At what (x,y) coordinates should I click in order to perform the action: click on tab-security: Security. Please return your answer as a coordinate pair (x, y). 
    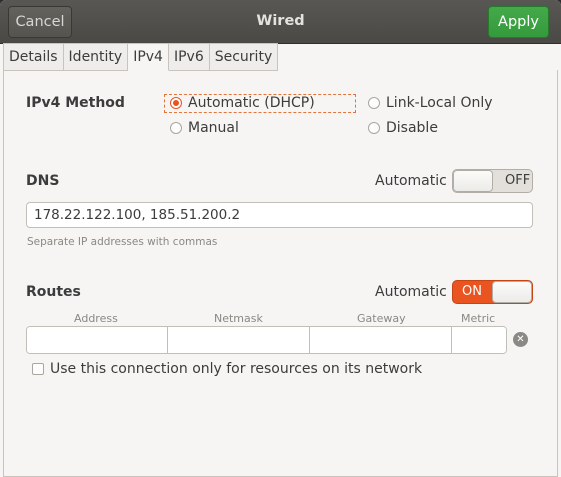
    Looking at the image, I should click on (244, 57).